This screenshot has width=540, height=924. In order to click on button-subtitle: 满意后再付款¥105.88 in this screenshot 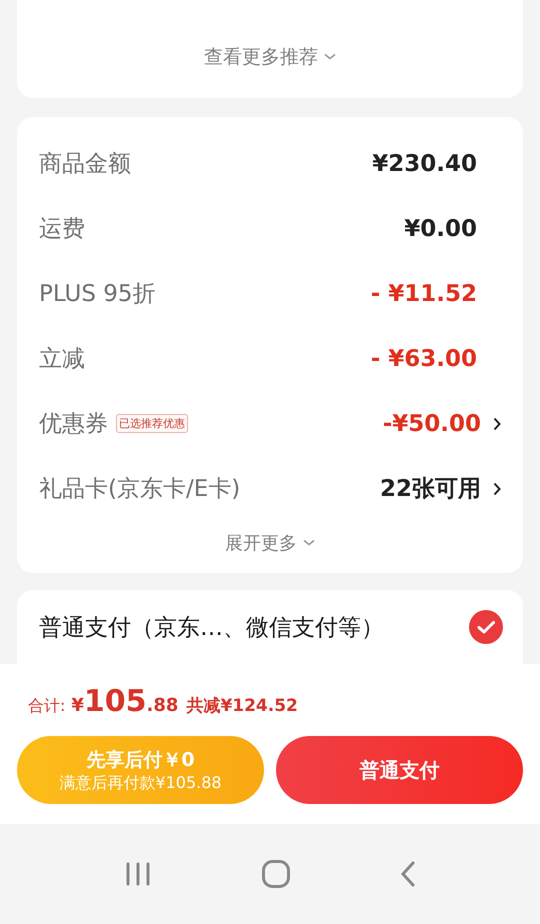, I will do `click(140, 783)`.